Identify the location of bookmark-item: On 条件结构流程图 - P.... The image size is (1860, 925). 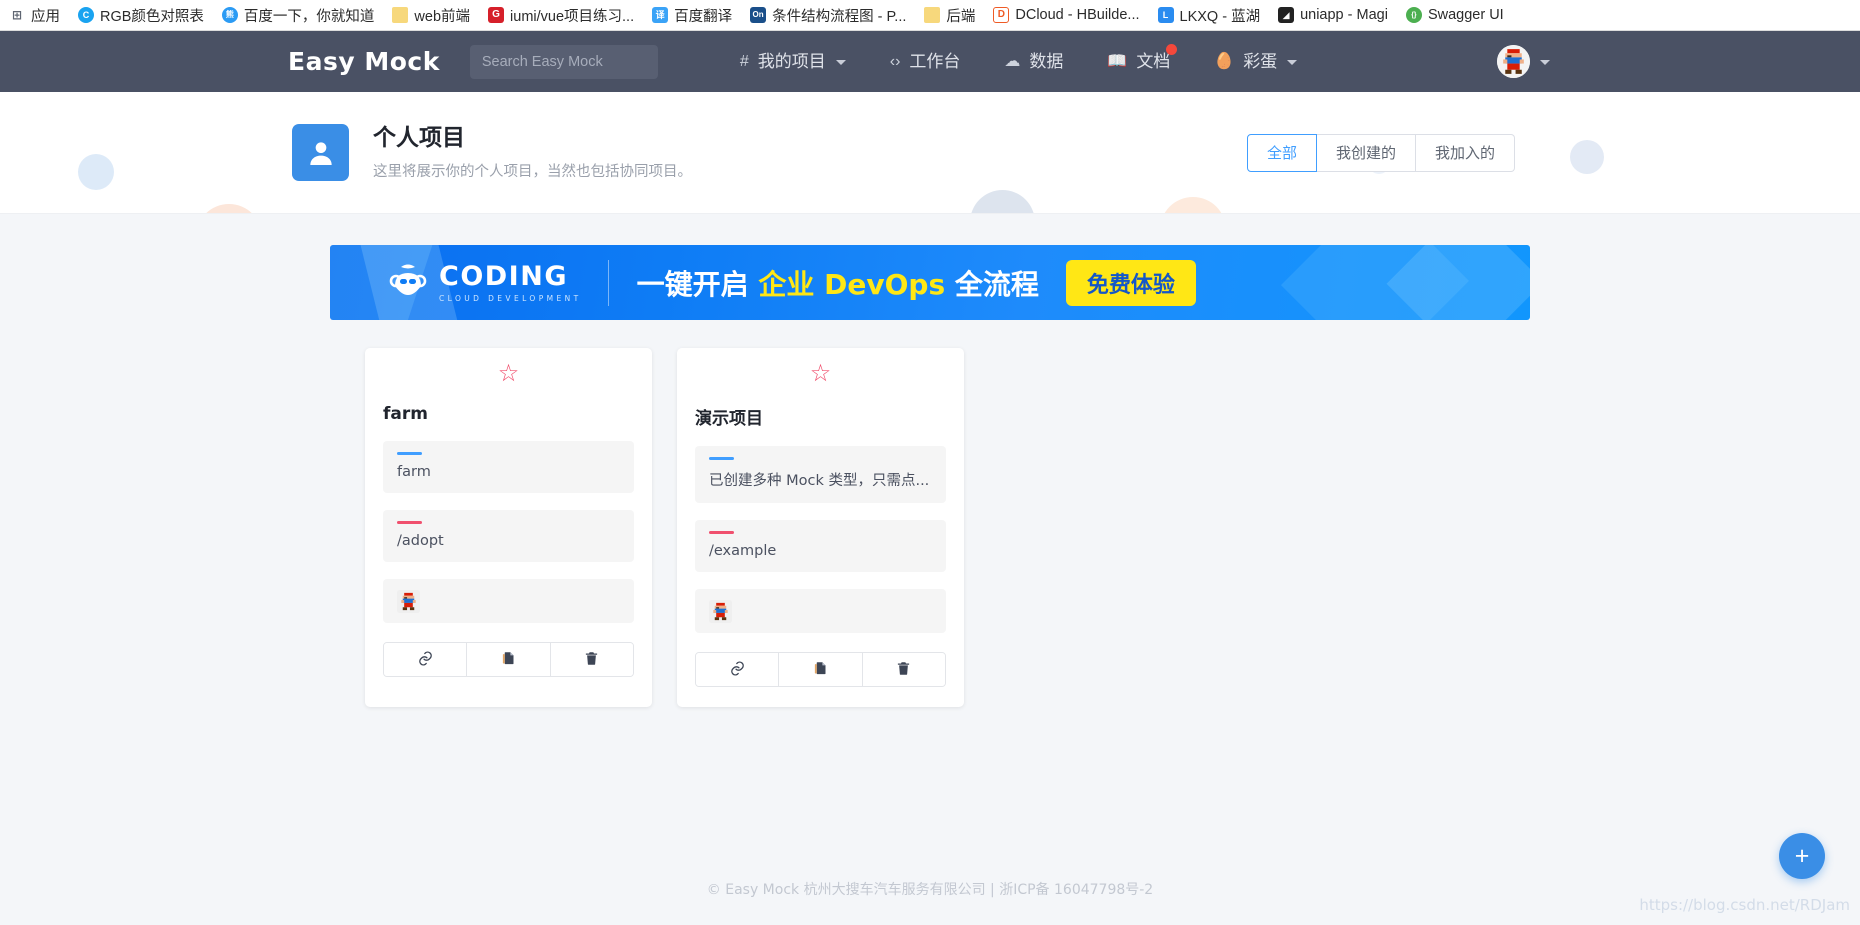
(828, 15).